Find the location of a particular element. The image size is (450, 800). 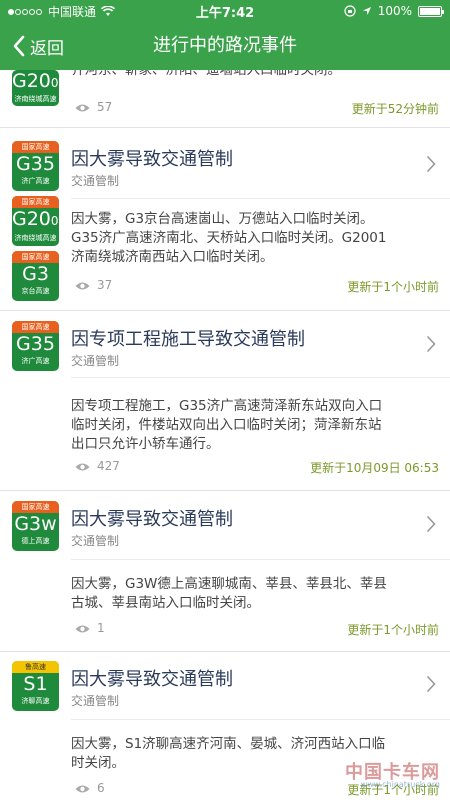

badge-code: S1 is located at coordinates (35, 684).